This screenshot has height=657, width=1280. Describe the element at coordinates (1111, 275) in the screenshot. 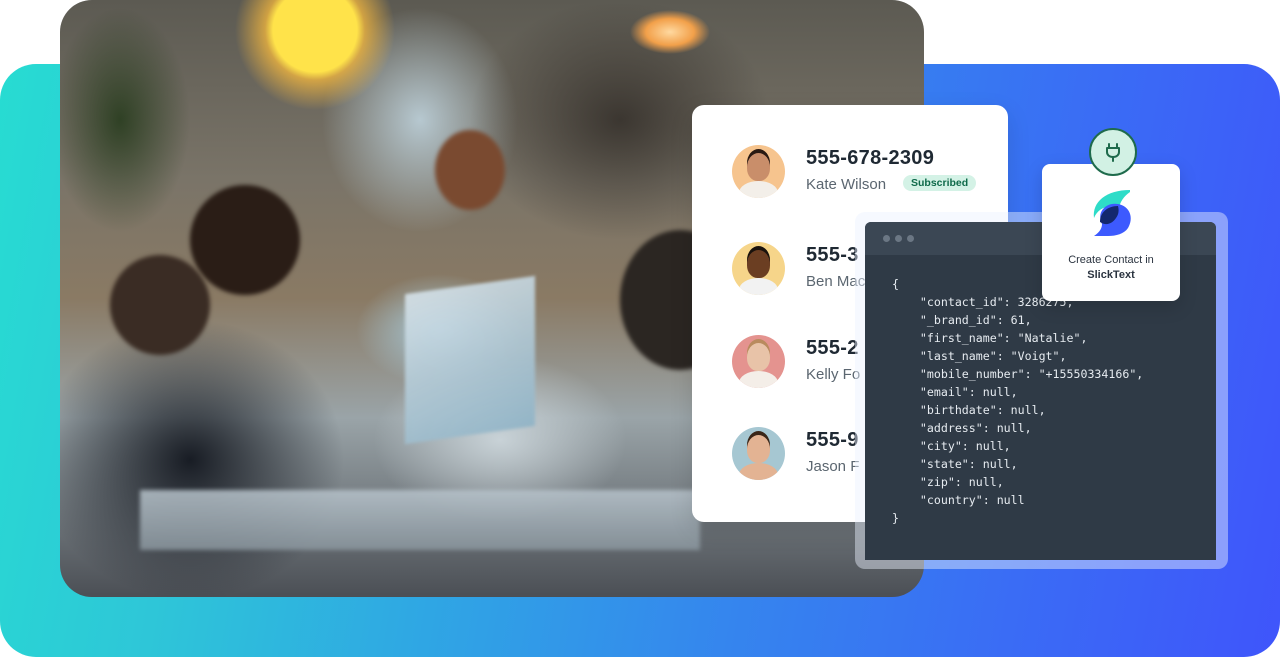

I see `integration-brand: SlickText` at that location.